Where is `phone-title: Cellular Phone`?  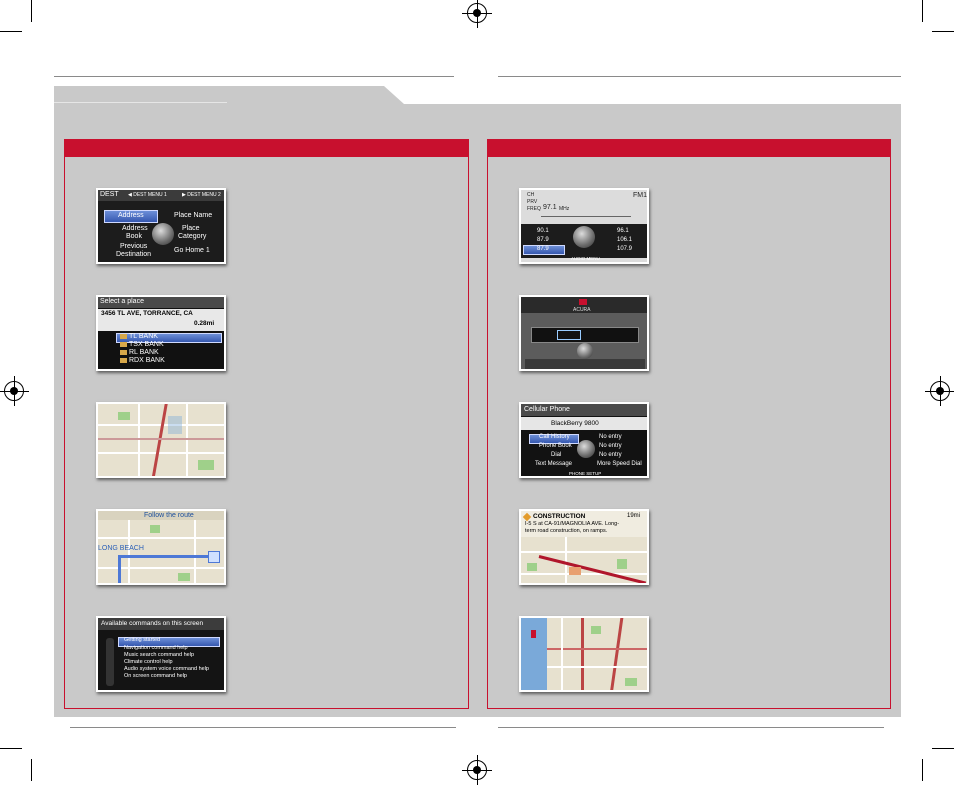
phone-title: Cellular Phone is located at coordinates (547, 409).